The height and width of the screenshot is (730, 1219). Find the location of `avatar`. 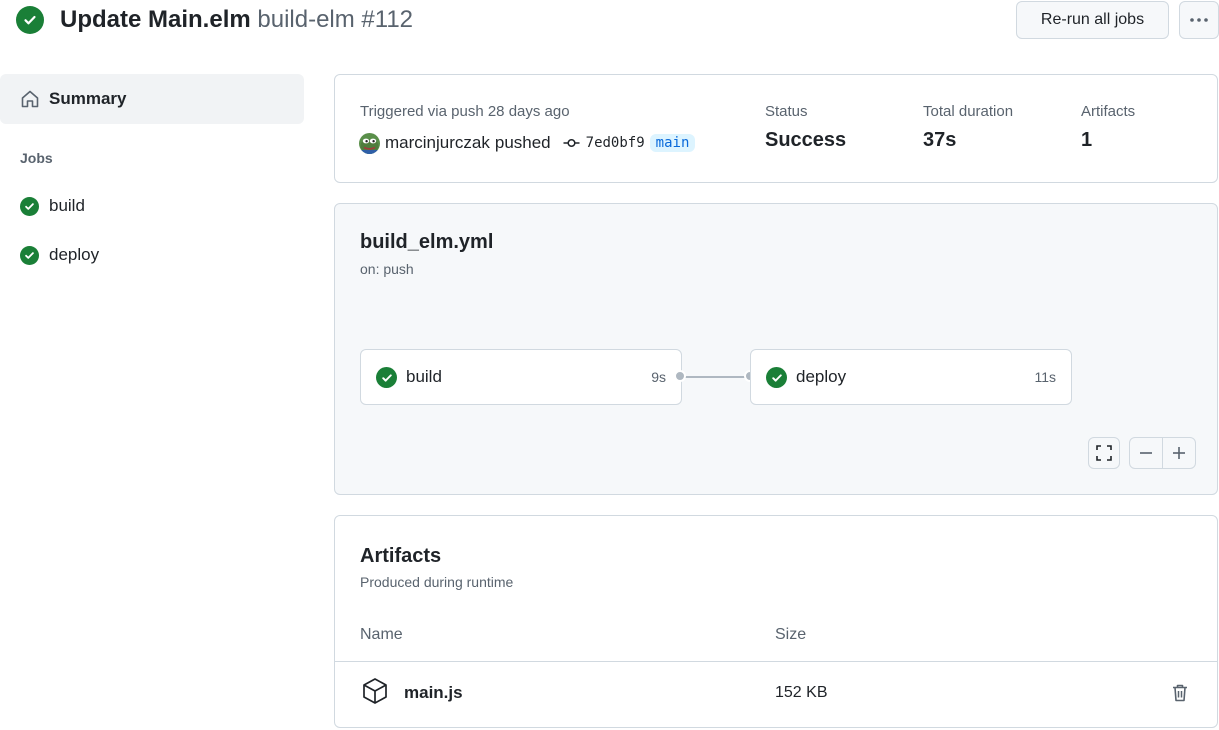

avatar is located at coordinates (369, 143).